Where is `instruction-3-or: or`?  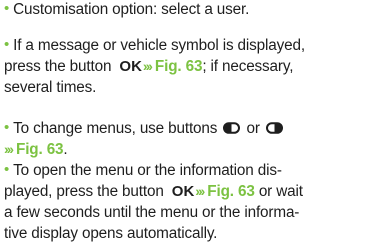 instruction-3-or: or is located at coordinates (253, 128).